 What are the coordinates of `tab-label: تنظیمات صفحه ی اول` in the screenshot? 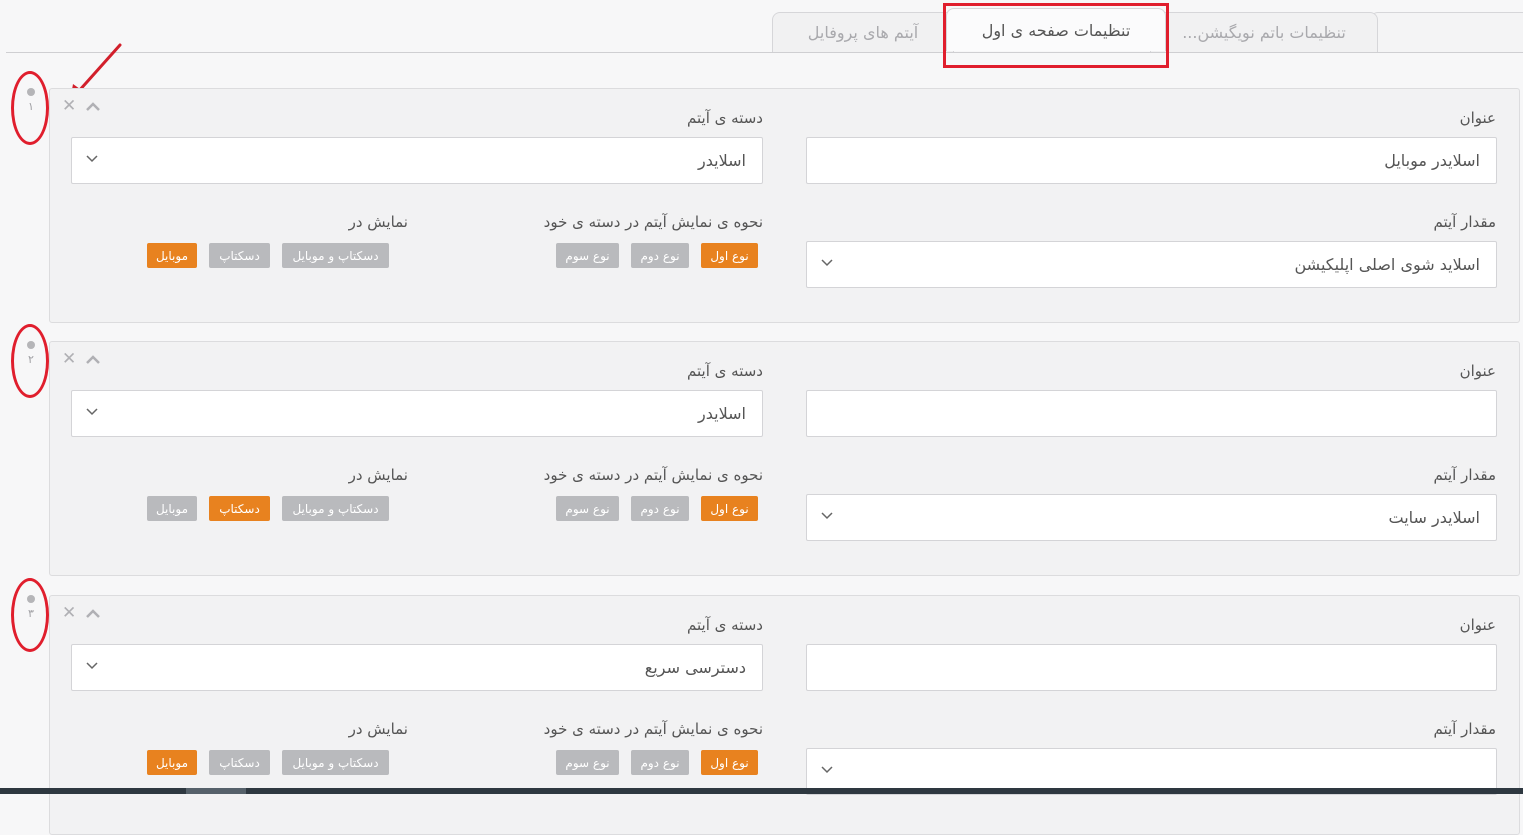 It's located at (1056, 30).